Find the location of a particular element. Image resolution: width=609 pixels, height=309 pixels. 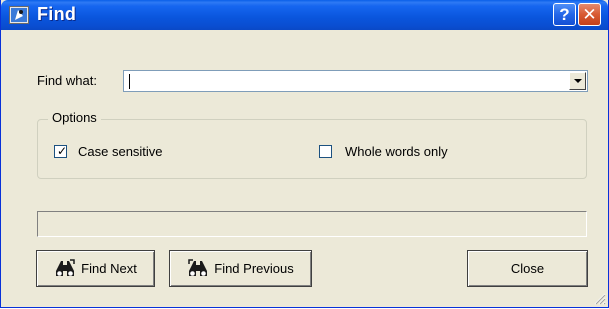

case-sensitive-label: Case sensitive is located at coordinates (120, 151).